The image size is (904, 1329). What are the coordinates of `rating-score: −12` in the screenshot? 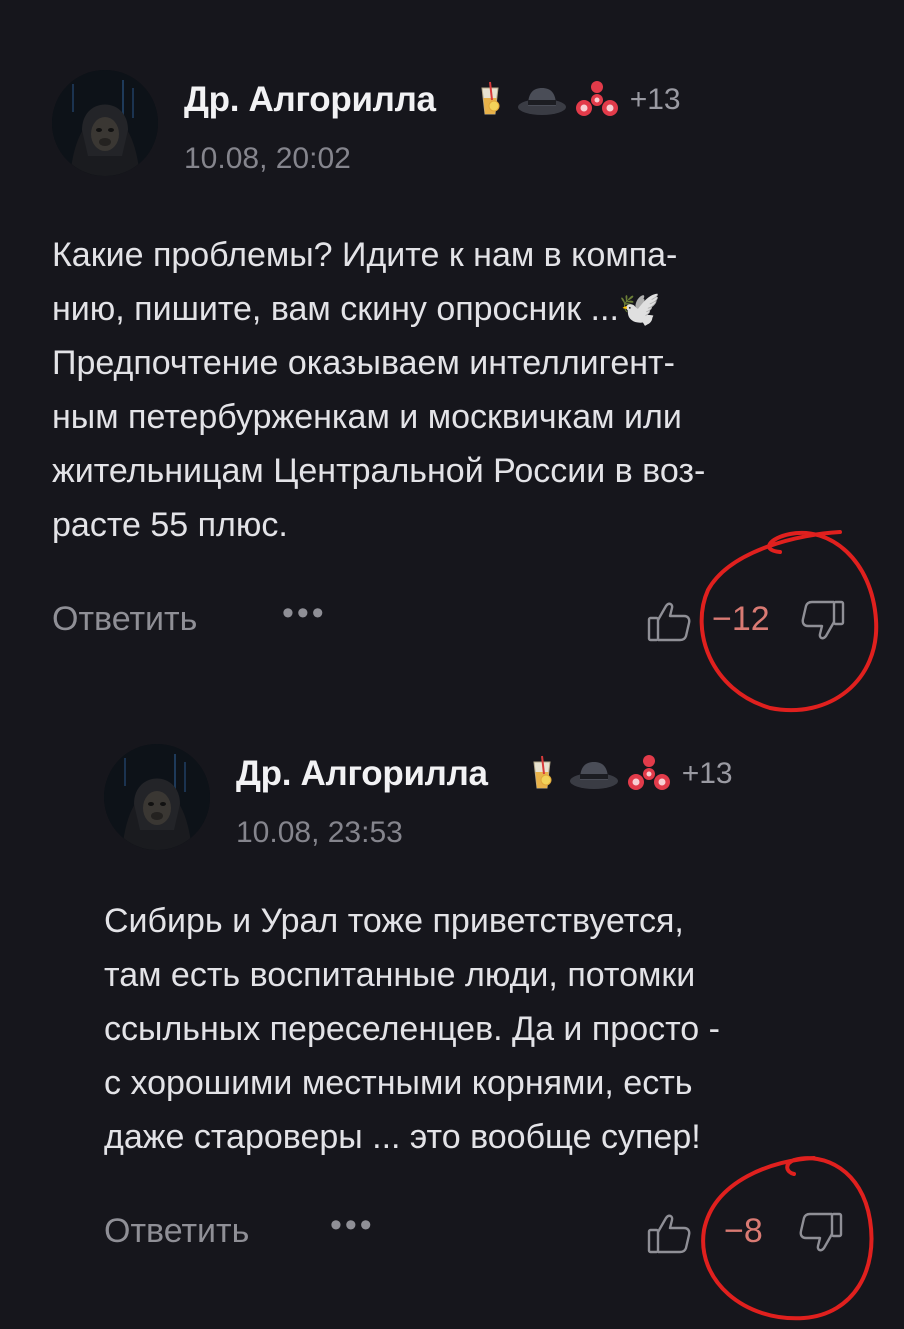 It's located at (741, 619).